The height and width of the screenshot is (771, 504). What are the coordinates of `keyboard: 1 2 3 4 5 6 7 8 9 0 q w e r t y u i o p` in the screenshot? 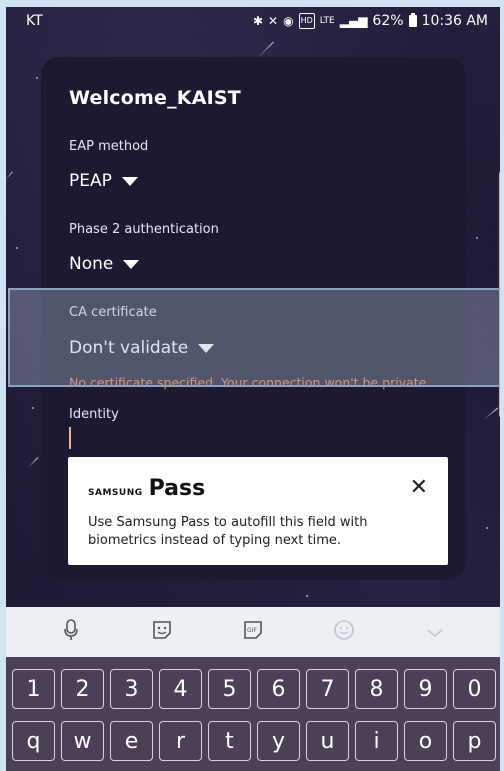 It's located at (253, 714).